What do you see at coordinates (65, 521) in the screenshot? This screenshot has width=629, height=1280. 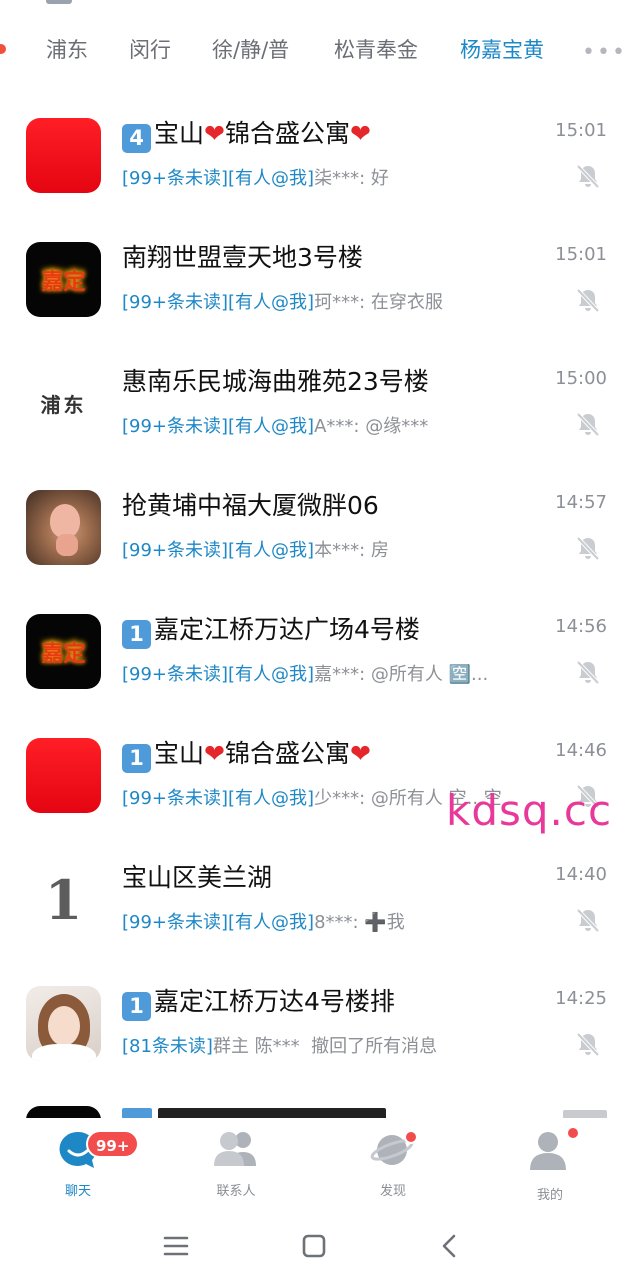 I see `pig-figure` at bounding box center [65, 521].